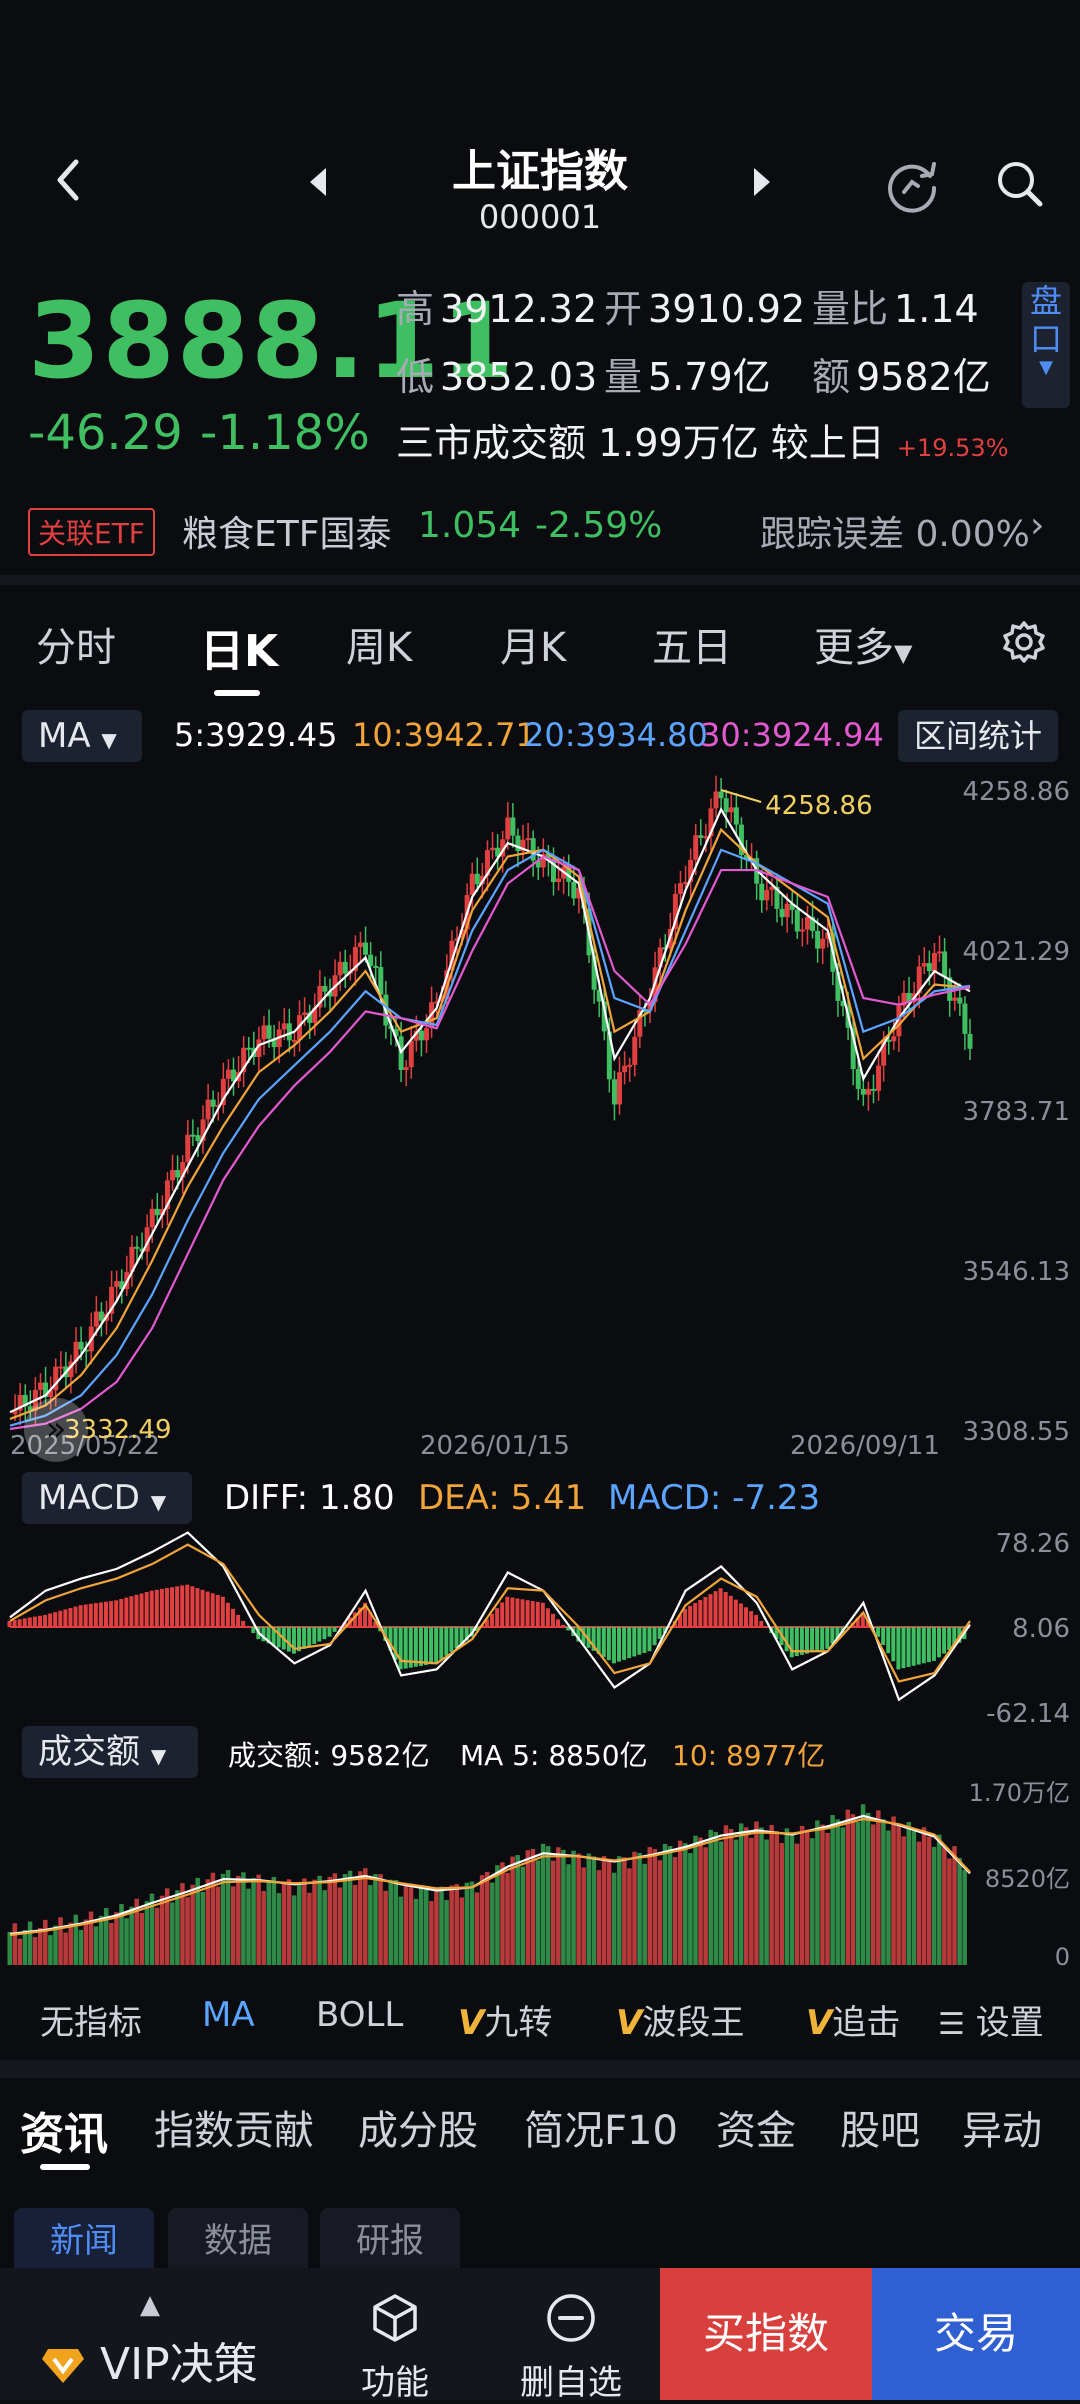 Image resolution: width=1080 pixels, height=2404 pixels. I want to click on remove-watchlist-button: 删自选, so click(571, 2347).